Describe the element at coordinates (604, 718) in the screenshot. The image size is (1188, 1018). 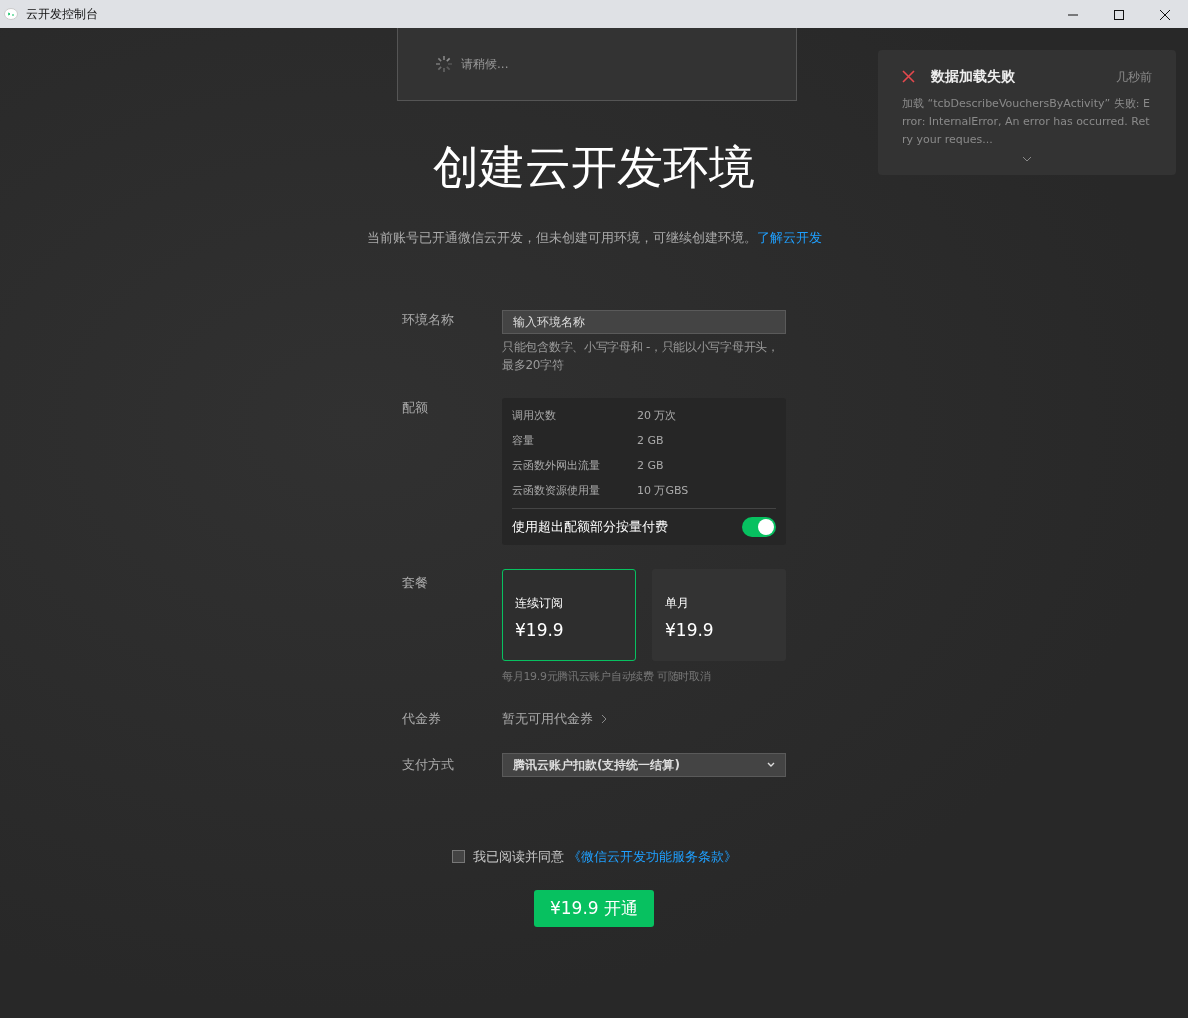
I see `chevron-right-icon` at that location.